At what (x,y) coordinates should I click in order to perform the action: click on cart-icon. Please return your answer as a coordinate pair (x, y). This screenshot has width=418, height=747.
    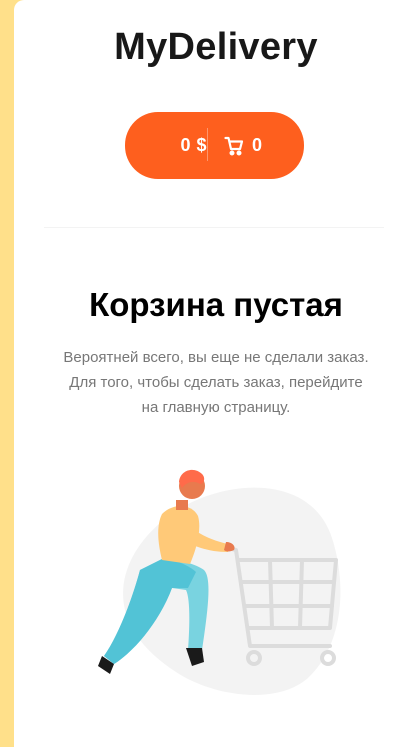
    Looking at the image, I should click on (234, 146).